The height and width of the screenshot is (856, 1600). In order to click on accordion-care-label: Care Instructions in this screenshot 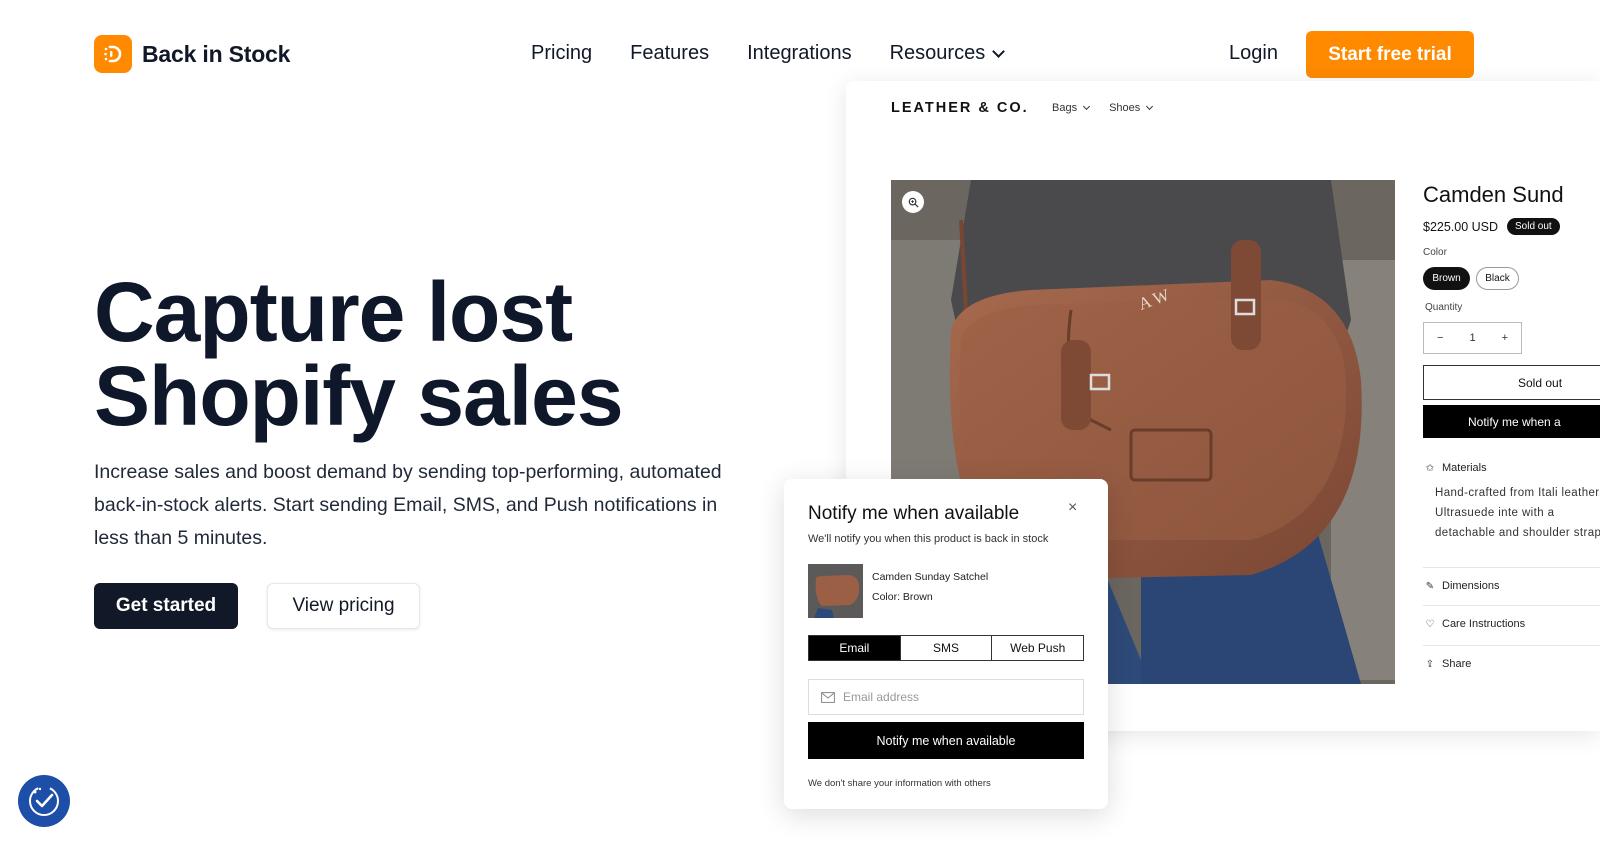, I will do `click(1484, 624)`.